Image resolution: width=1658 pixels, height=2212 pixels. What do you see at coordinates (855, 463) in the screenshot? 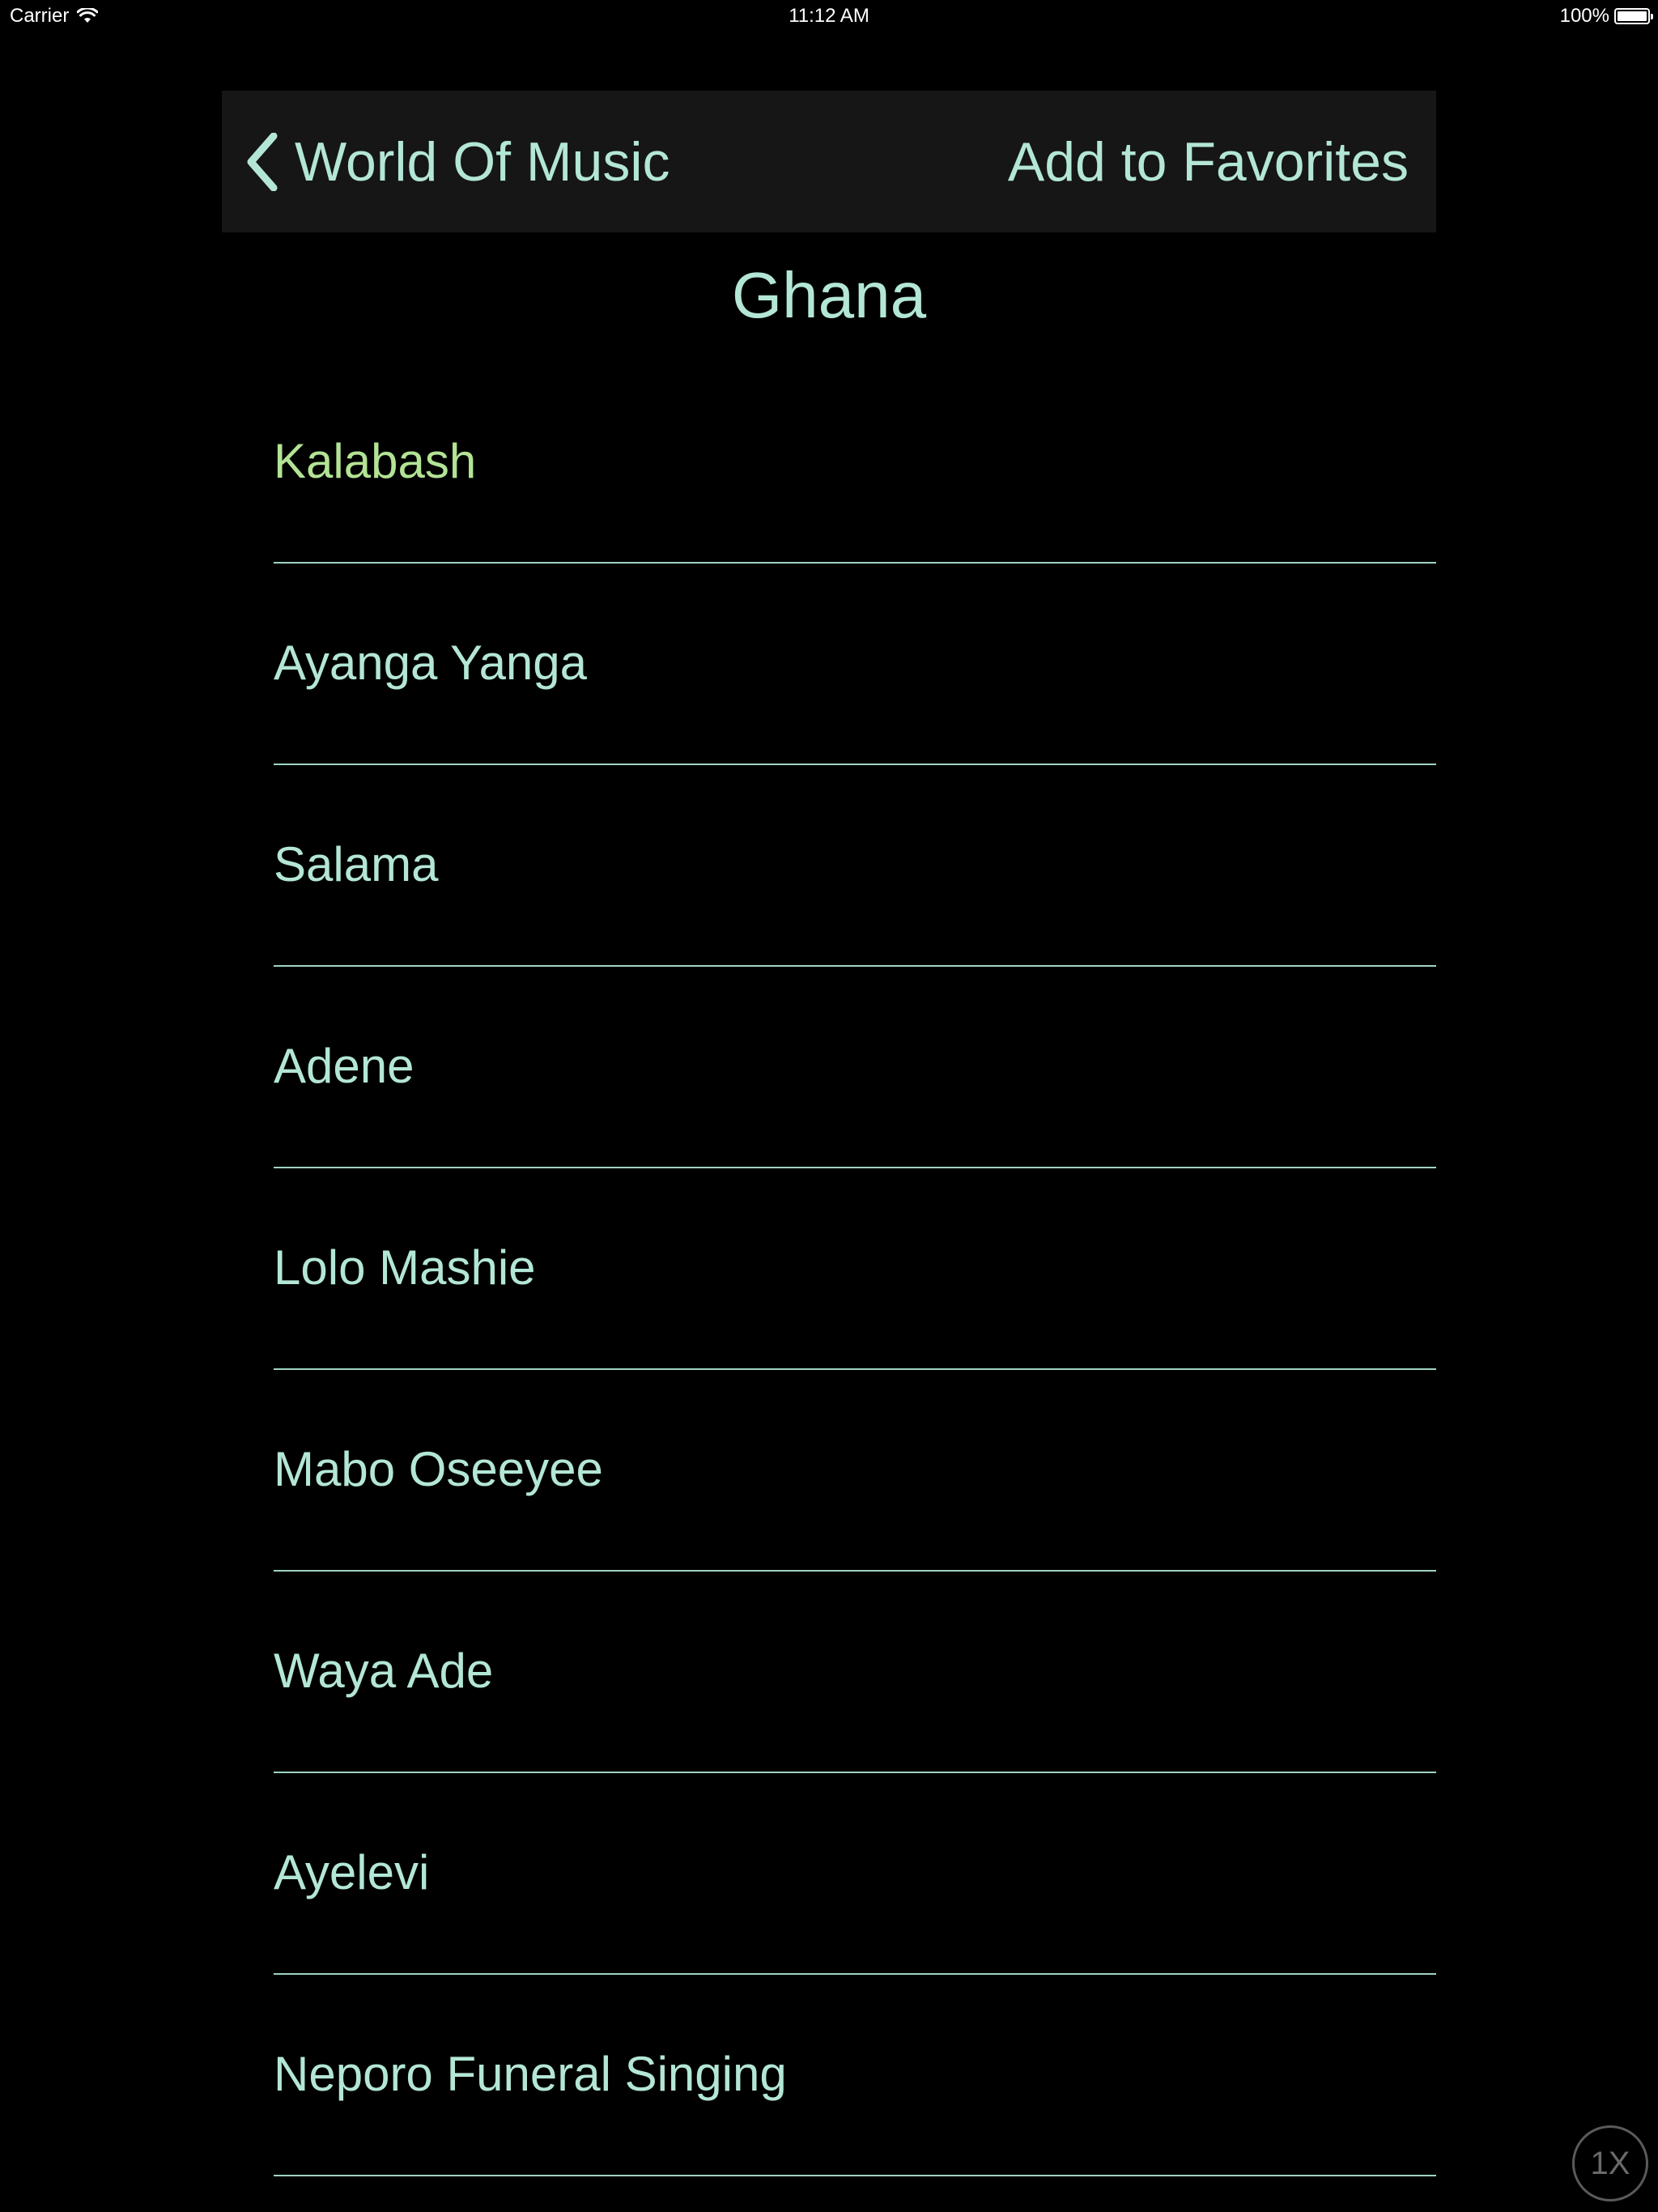
I see `song-row-kalabash: Kalabash` at bounding box center [855, 463].